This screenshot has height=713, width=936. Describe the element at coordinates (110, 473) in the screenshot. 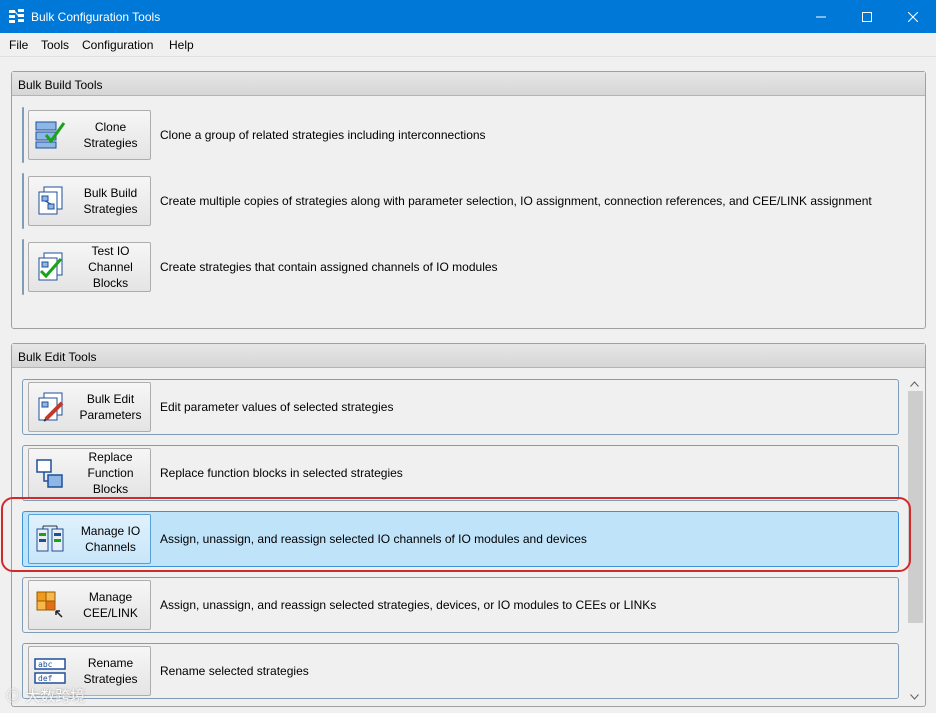

I see `tool-button-label: Replace Function Blocks` at that location.